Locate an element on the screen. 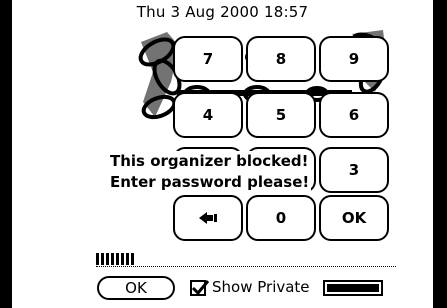 The width and height of the screenshot is (447, 308). keypad-ok-button: OK is located at coordinates (354, 218).